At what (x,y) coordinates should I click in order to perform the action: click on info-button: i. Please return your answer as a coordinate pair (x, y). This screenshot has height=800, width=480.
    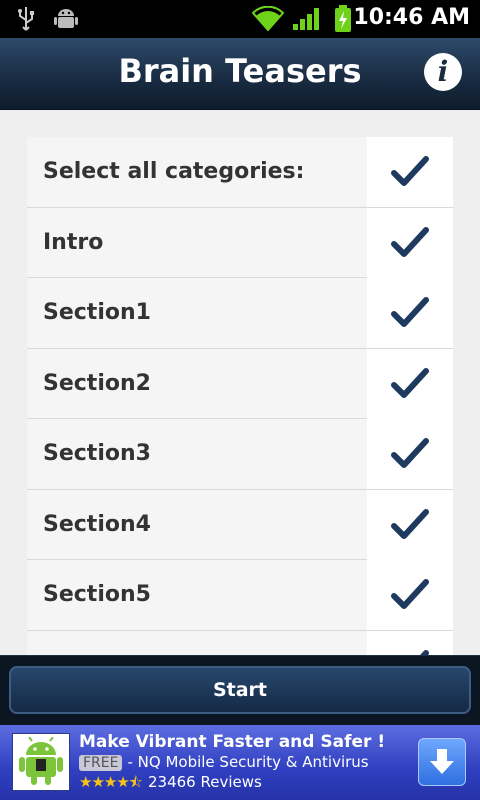
    Looking at the image, I should click on (443, 72).